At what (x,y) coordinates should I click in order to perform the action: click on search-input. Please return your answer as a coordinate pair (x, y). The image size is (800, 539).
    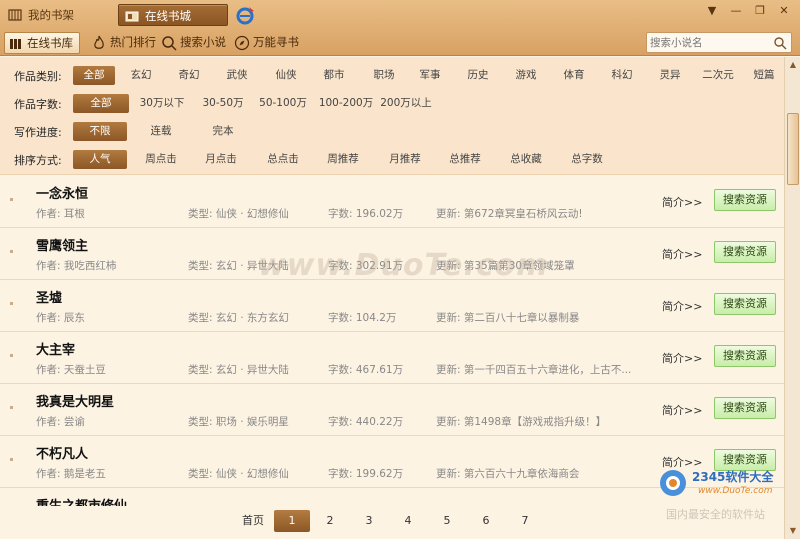
    Looking at the image, I should click on (709, 43).